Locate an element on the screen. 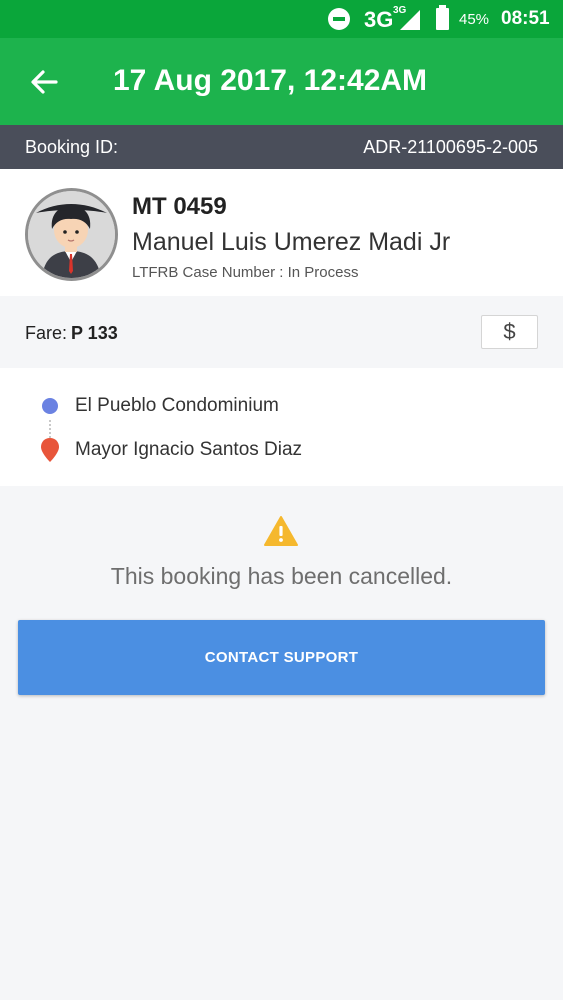 The width and height of the screenshot is (563, 1000). booking-id-value: ADR-21100695-2-005 is located at coordinates (450, 147).